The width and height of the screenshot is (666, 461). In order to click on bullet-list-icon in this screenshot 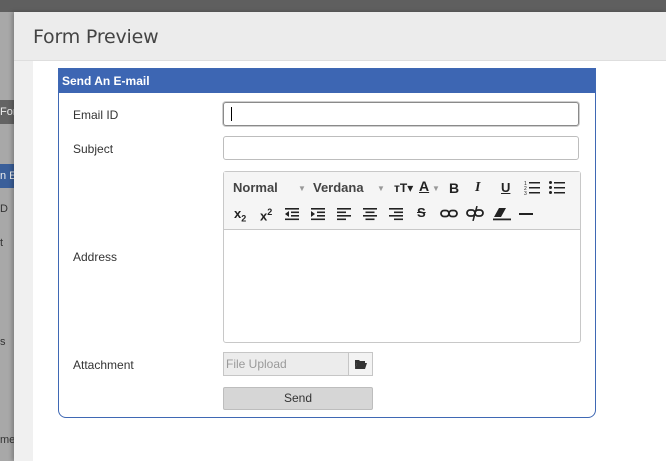, I will do `click(557, 187)`.